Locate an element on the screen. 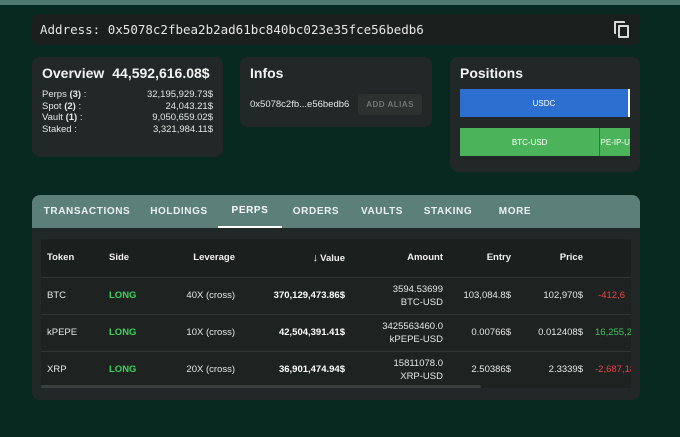 This screenshot has width=680, height=437. positions-title: Positions is located at coordinates (492, 73).